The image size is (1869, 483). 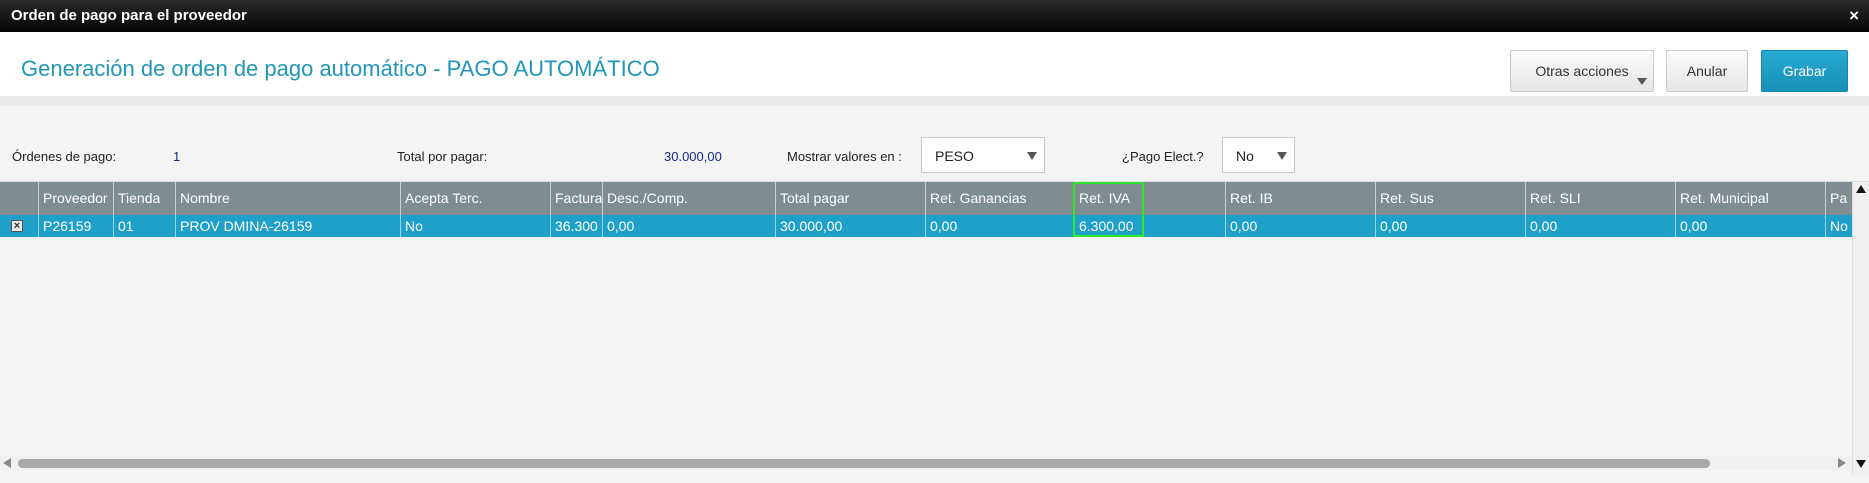 I want to click on table-cell: 36.300, so click(x=577, y=226).